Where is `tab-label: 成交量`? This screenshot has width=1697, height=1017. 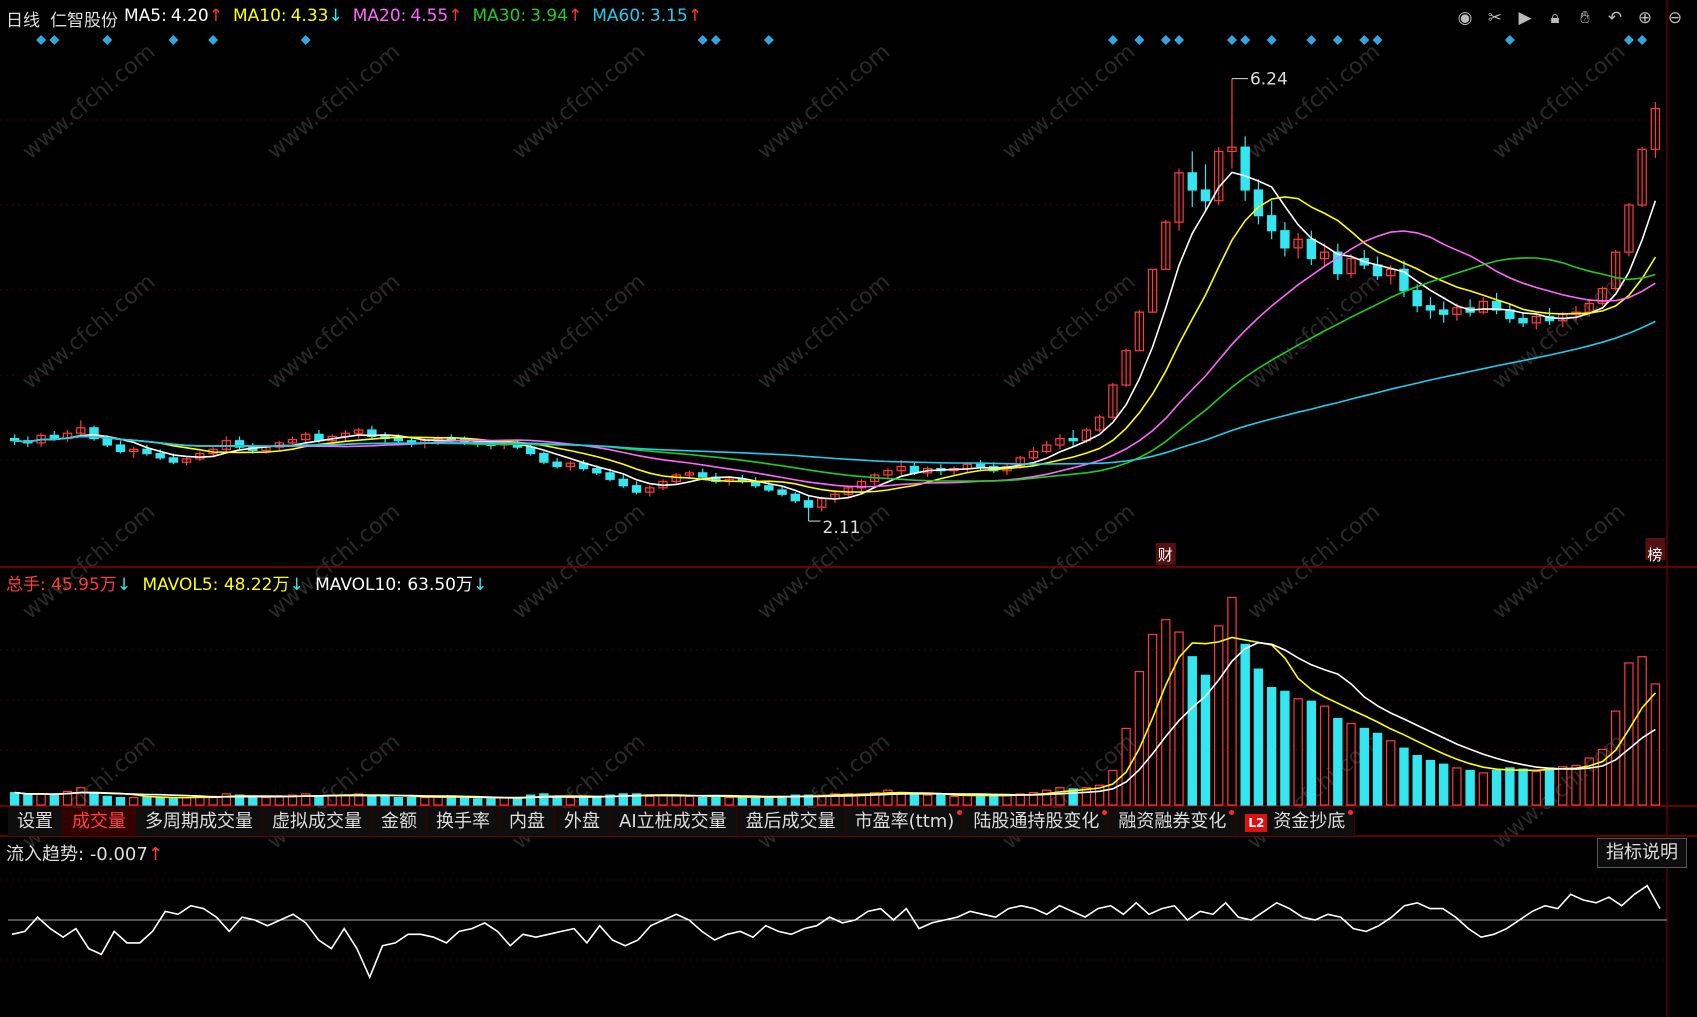 tab-label: 成交量 is located at coordinates (99, 821).